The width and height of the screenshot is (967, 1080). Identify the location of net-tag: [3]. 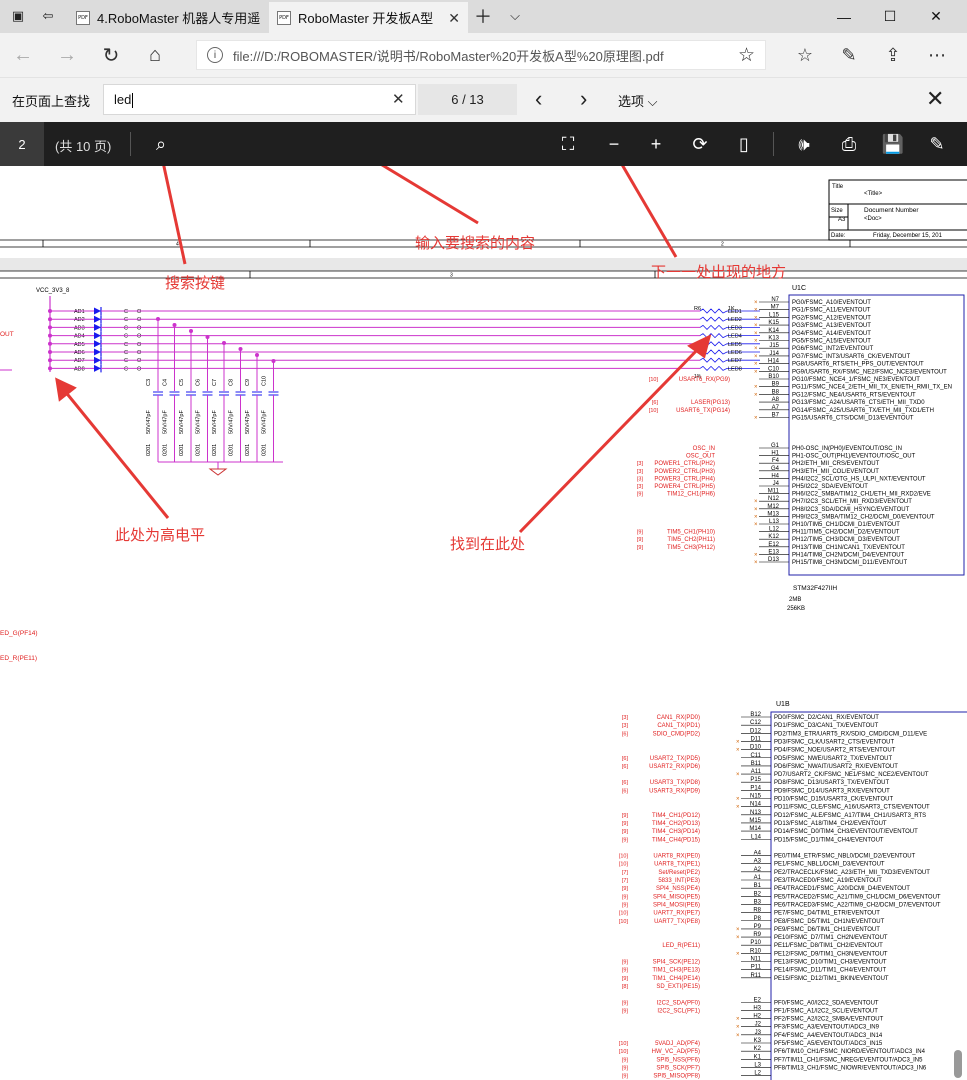
(640, 464).